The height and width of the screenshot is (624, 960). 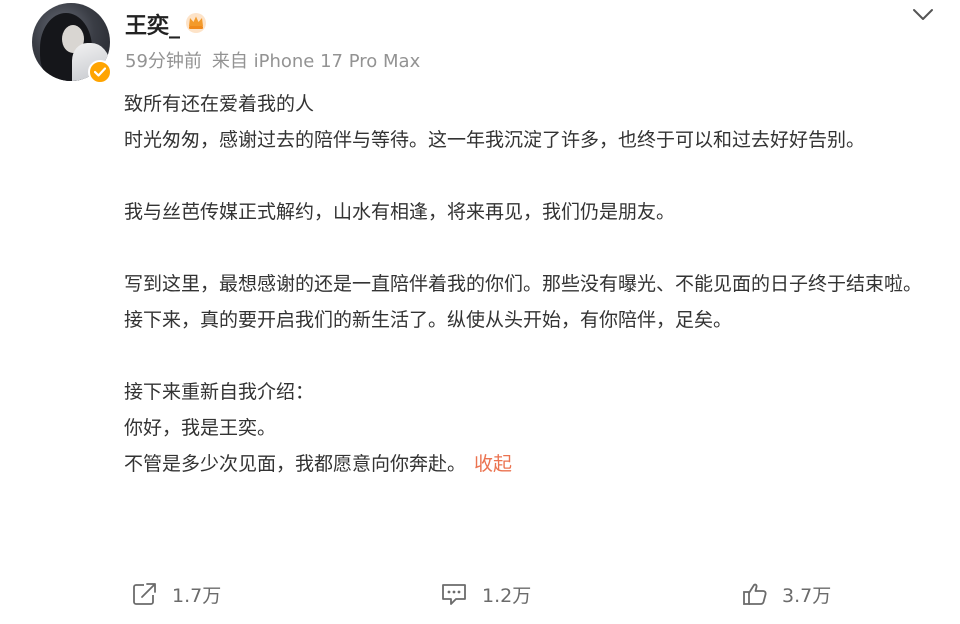 What do you see at coordinates (144, 594) in the screenshot?
I see `repost-icon` at bounding box center [144, 594].